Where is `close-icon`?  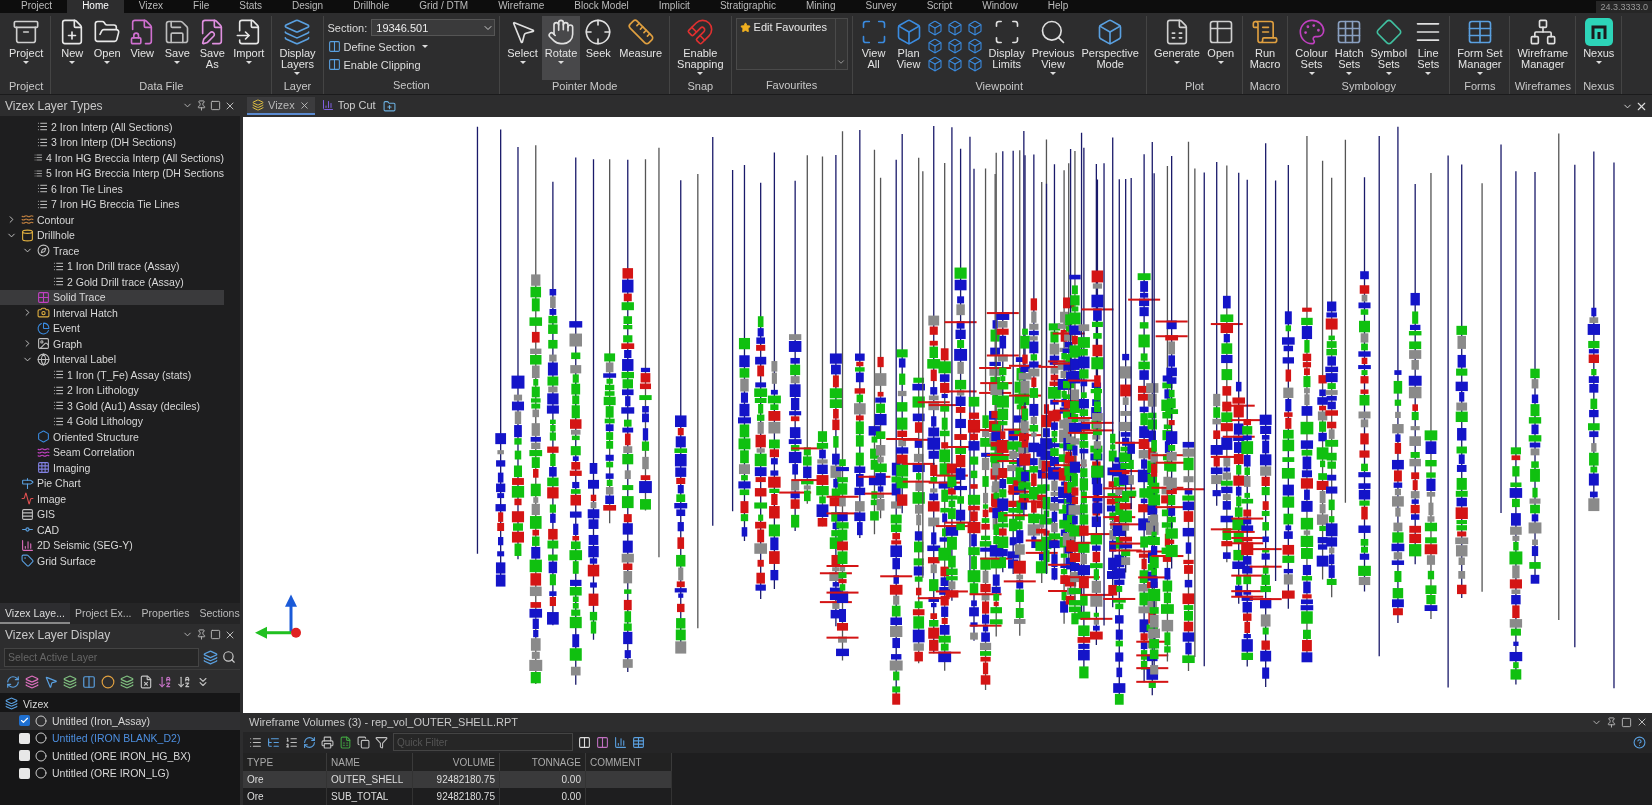 close-icon is located at coordinates (304, 105).